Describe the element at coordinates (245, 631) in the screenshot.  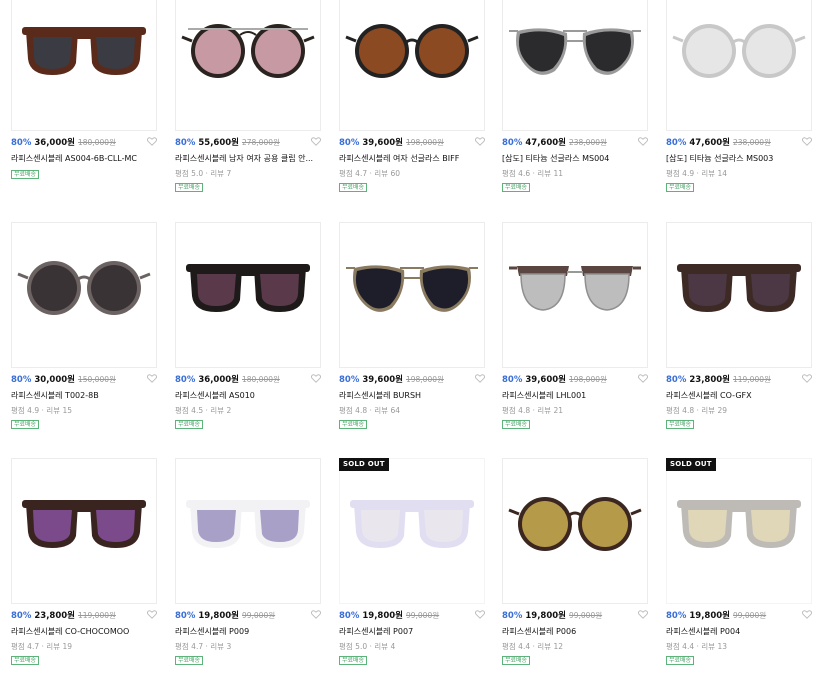
I see `product-name: 라피스센시블레 P009` at that location.